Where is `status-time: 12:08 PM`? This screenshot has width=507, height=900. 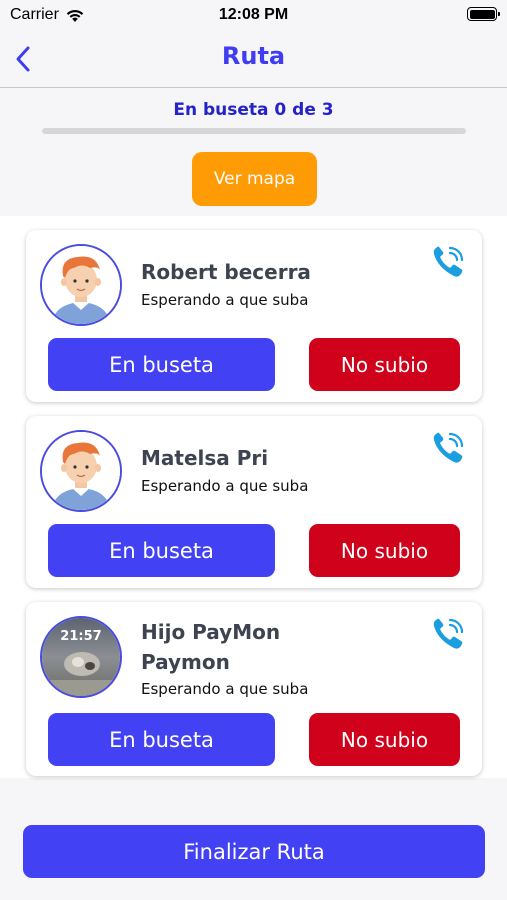 status-time: 12:08 PM is located at coordinates (253, 14).